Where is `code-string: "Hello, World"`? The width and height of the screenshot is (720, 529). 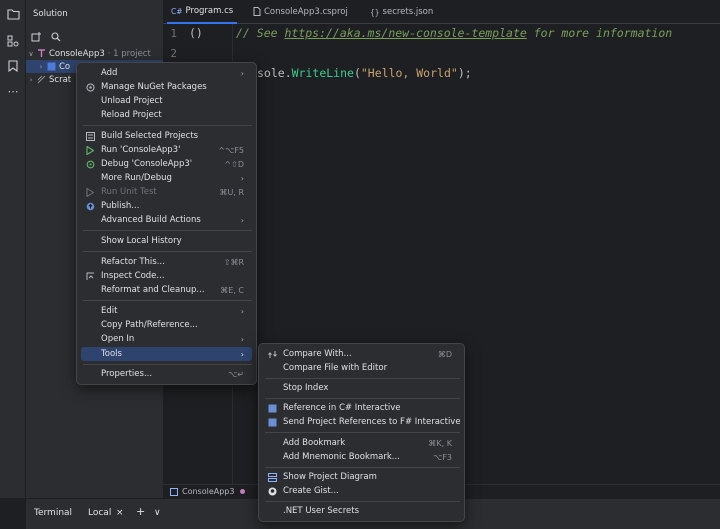 code-string: "Hello, World" is located at coordinates (409, 73).